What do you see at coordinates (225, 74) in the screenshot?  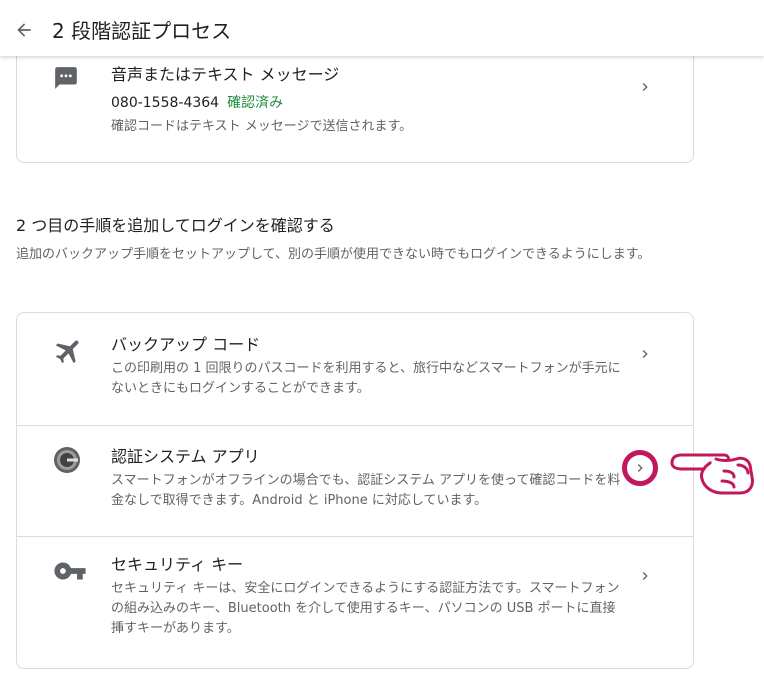 I see `method-title: 音声またはテキスト メッセージ` at bounding box center [225, 74].